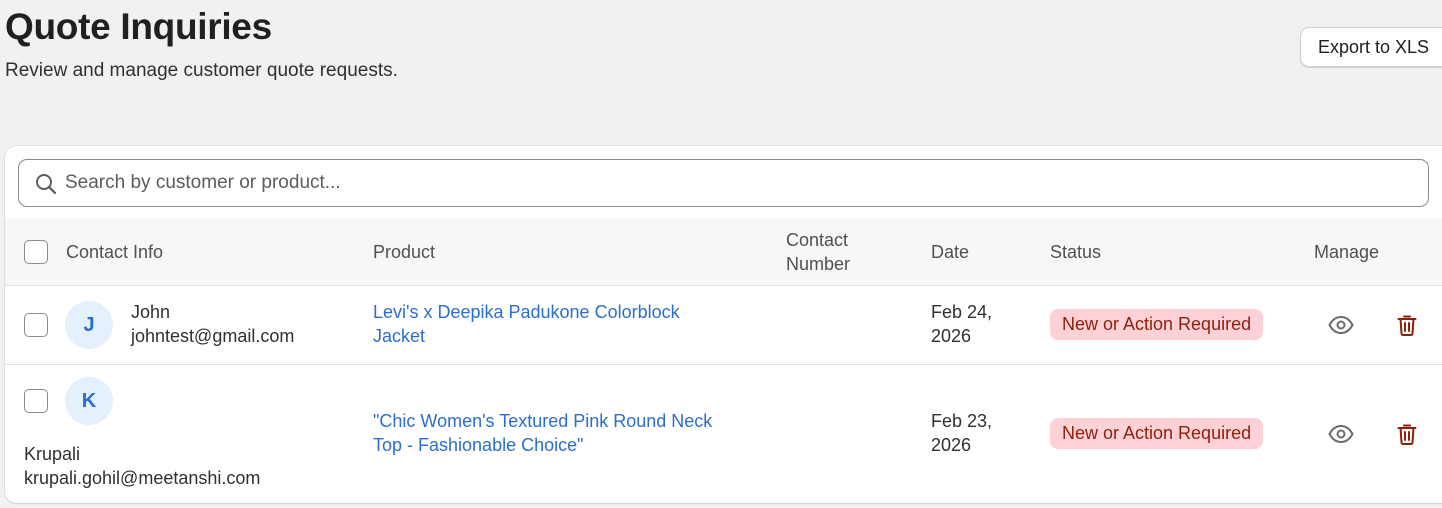 The height and width of the screenshot is (508, 1442). What do you see at coordinates (89, 401) in the screenshot?
I see `avatar: K` at bounding box center [89, 401].